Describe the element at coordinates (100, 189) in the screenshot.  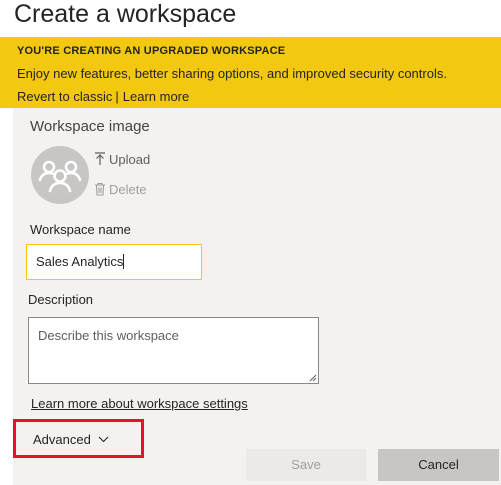
I see `trash-icon` at that location.